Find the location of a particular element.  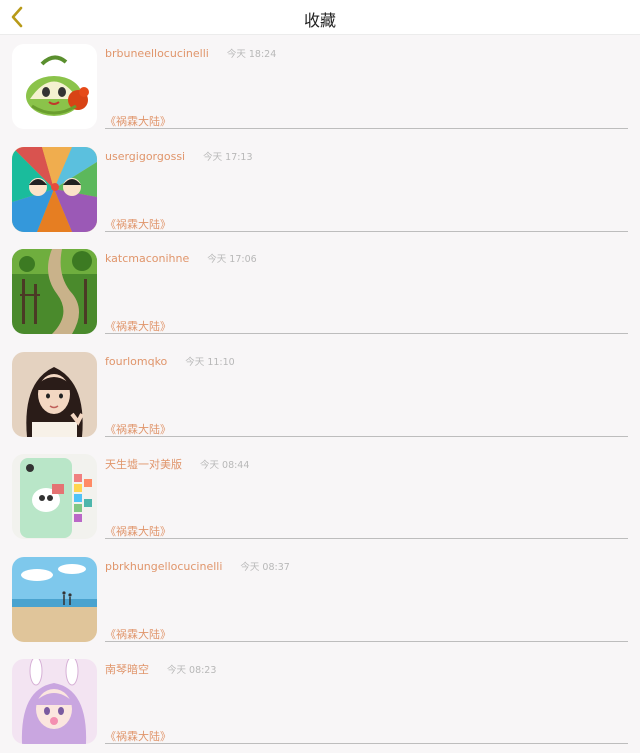

page-title: 收藏 is located at coordinates (319, 20).